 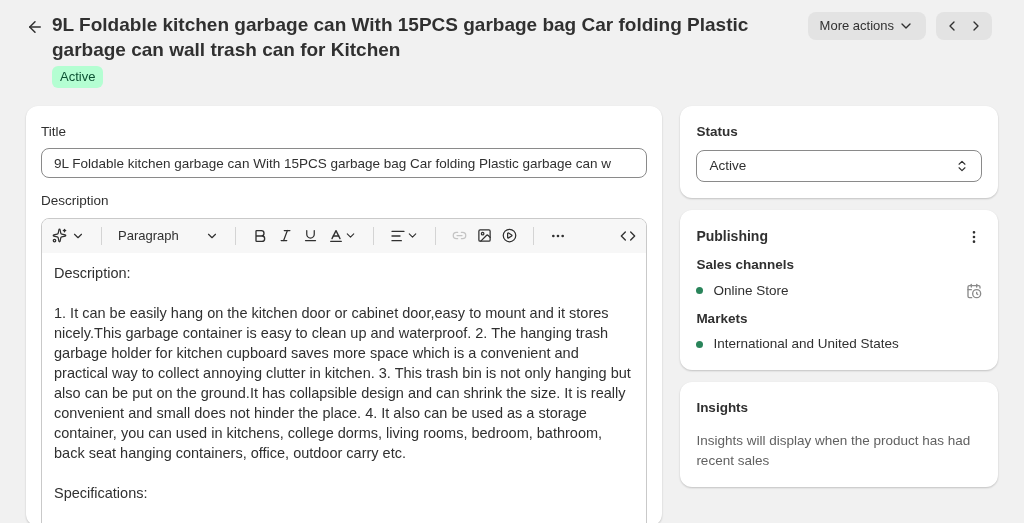 What do you see at coordinates (732, 237) in the screenshot?
I see `publishing-title: Publishing` at bounding box center [732, 237].